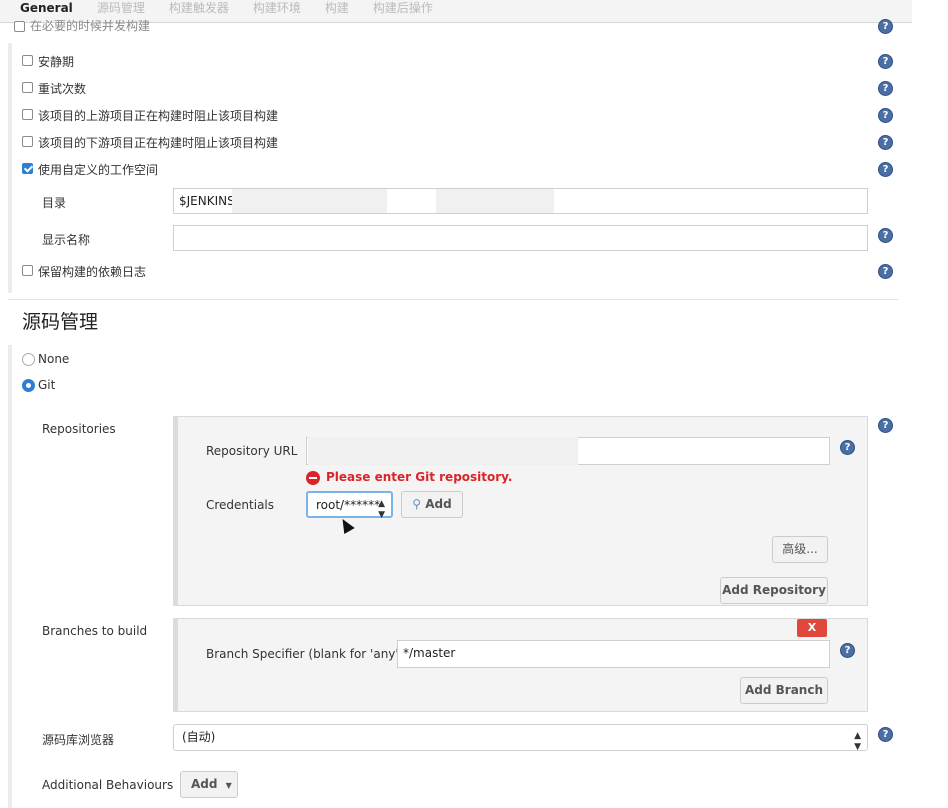 Image resolution: width=948 pixels, height=808 pixels. I want to click on branches-to-build-label: Branches to build, so click(95, 631).